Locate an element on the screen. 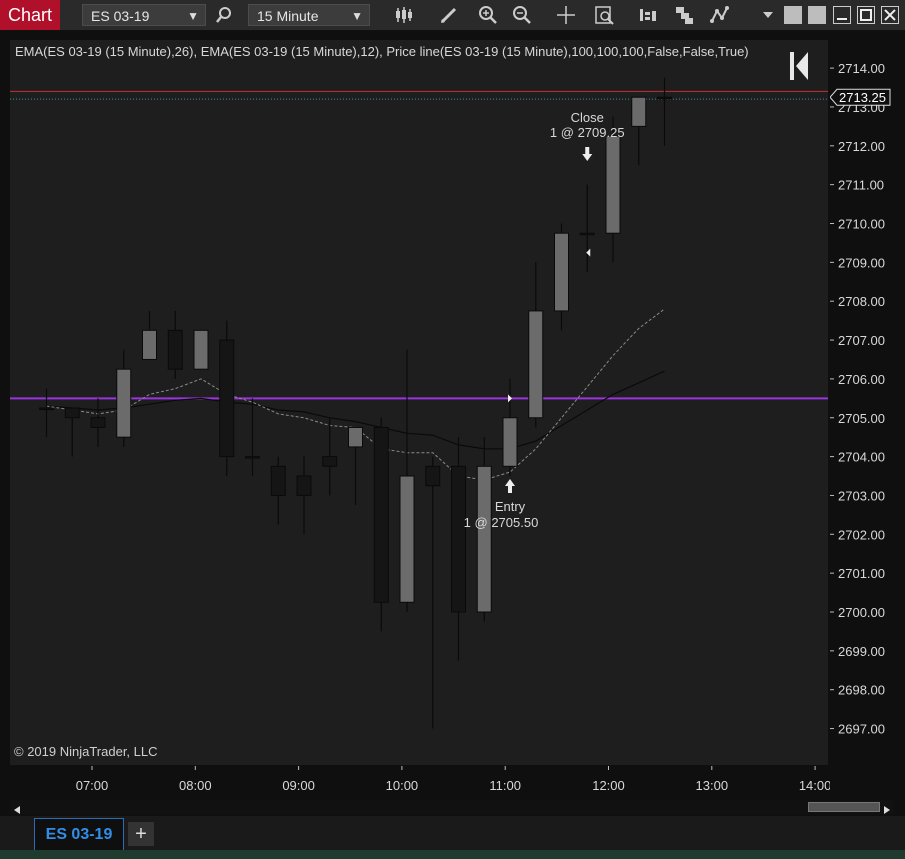 The width and height of the screenshot is (905, 859). price-tick-label: 2699.00 is located at coordinates (861, 651).